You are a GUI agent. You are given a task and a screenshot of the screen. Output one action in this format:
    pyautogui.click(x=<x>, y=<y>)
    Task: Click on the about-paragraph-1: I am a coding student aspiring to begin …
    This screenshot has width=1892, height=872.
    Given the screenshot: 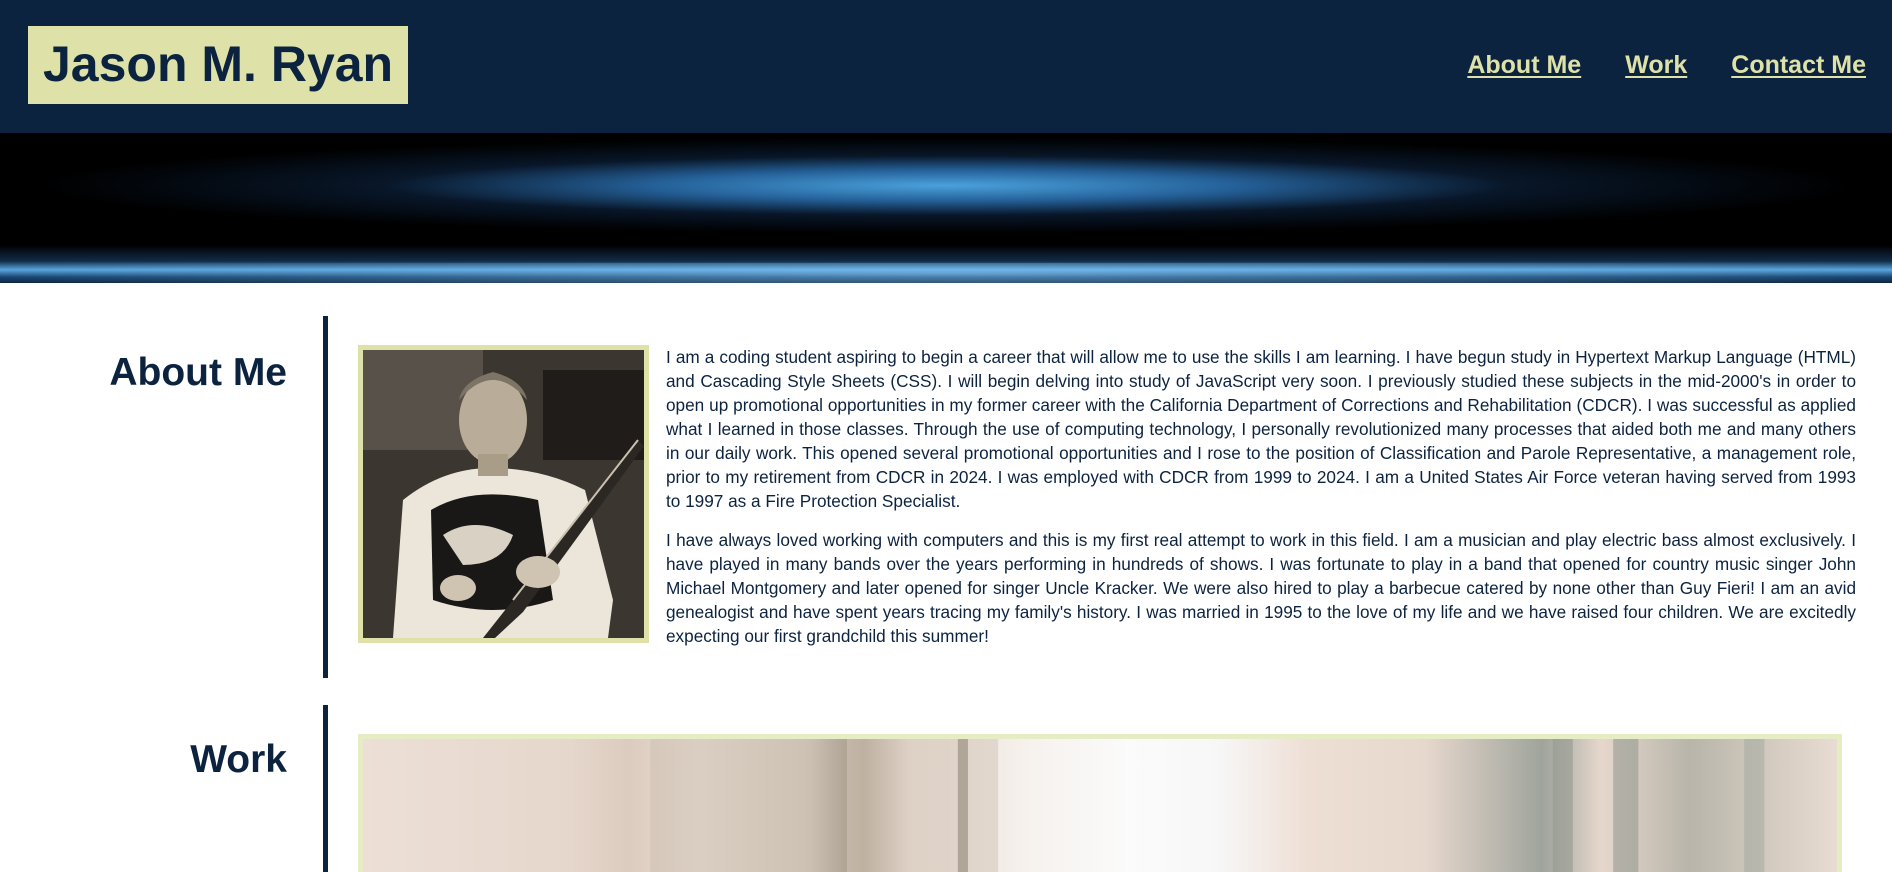 What is the action you would take?
    pyautogui.click(x=1261, y=429)
    